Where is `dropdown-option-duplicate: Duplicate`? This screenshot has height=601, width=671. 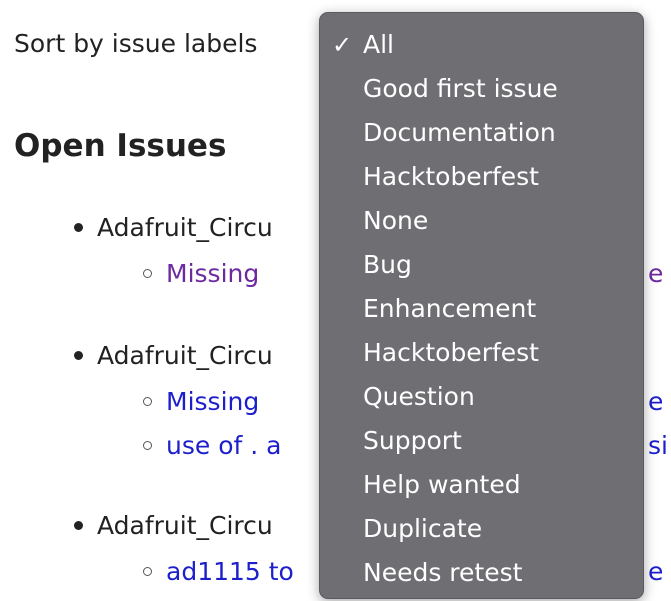 dropdown-option-duplicate: Duplicate is located at coordinates (481, 529).